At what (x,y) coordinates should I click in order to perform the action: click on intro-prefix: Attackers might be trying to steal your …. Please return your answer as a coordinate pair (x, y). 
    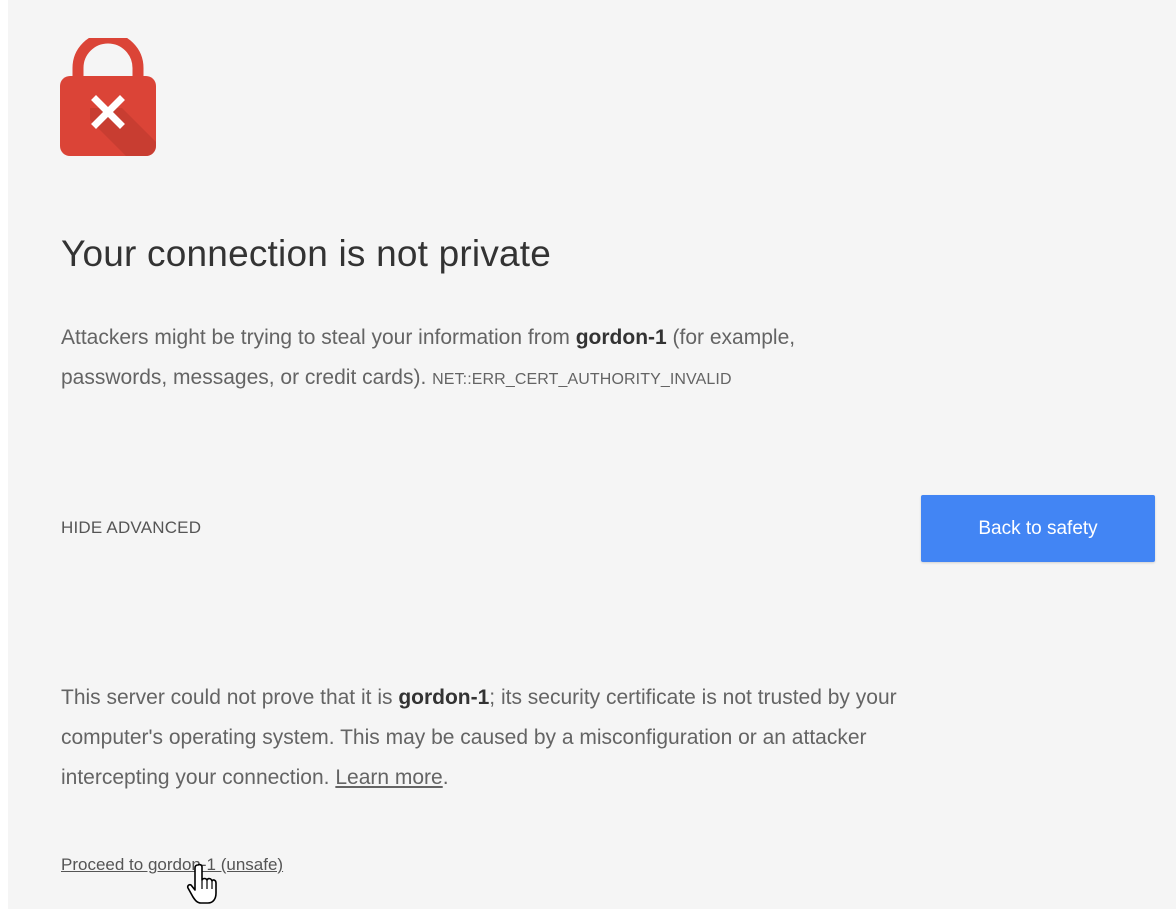
    Looking at the image, I should click on (318, 337).